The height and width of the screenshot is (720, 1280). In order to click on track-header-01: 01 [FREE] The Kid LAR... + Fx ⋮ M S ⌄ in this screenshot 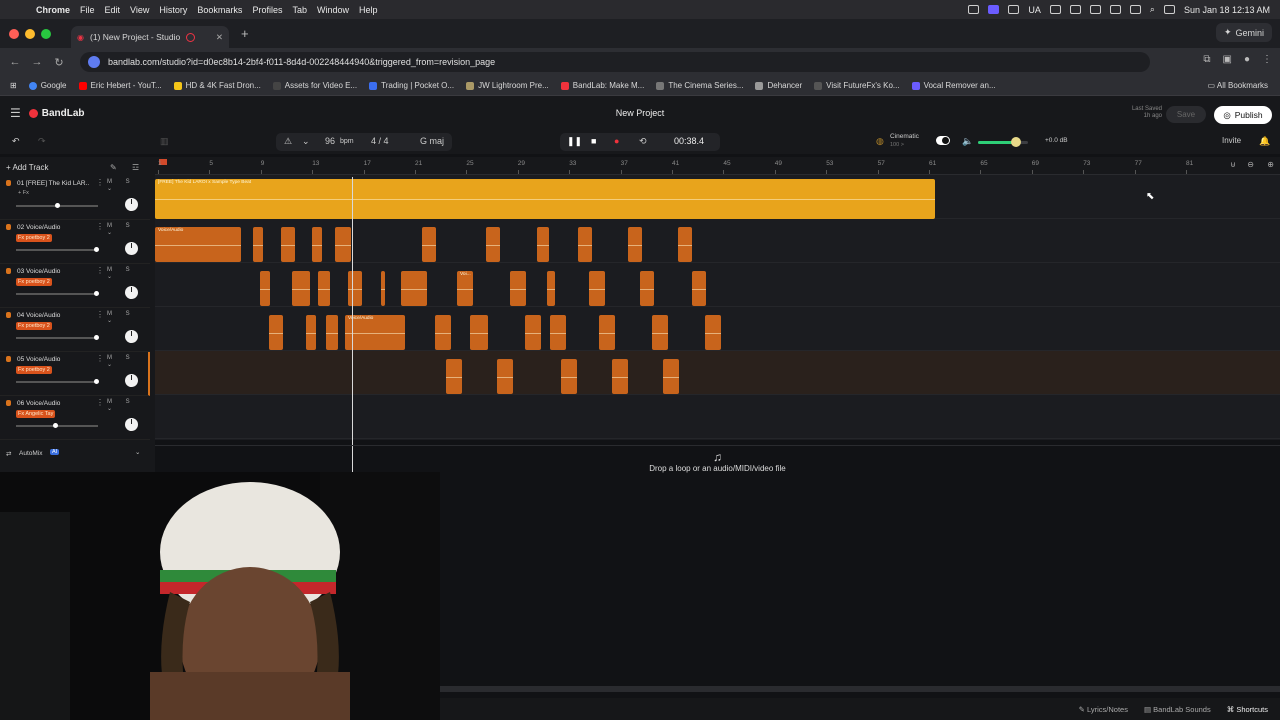, I will do `click(75, 198)`.